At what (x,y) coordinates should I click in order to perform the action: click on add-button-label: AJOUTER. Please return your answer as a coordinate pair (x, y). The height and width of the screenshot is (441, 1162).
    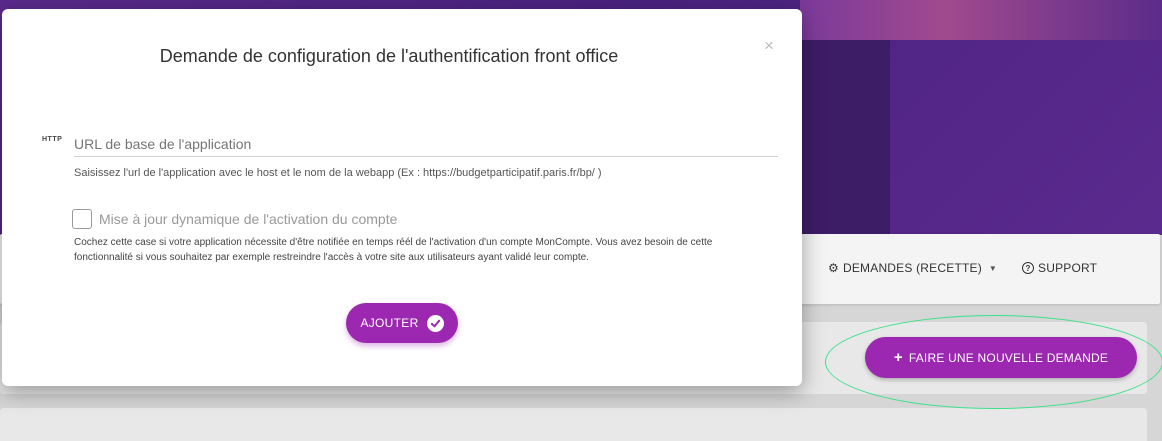
    Looking at the image, I should click on (389, 323).